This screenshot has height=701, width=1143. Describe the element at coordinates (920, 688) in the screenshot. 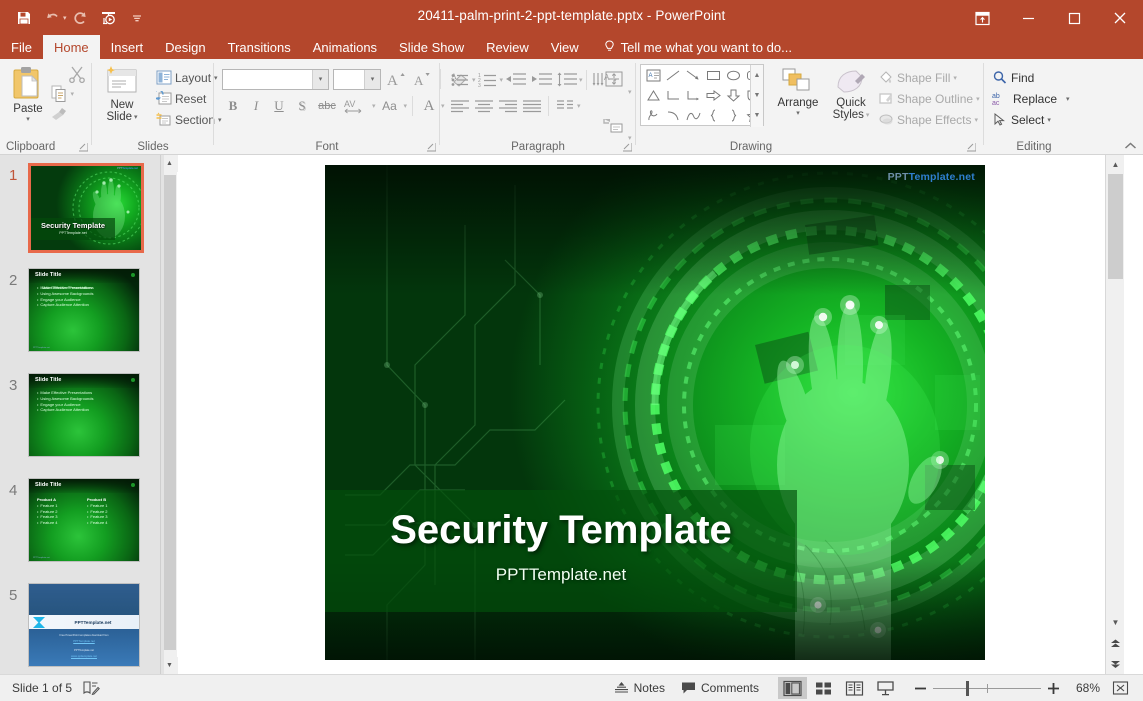

I see `zoom-out-button` at that location.